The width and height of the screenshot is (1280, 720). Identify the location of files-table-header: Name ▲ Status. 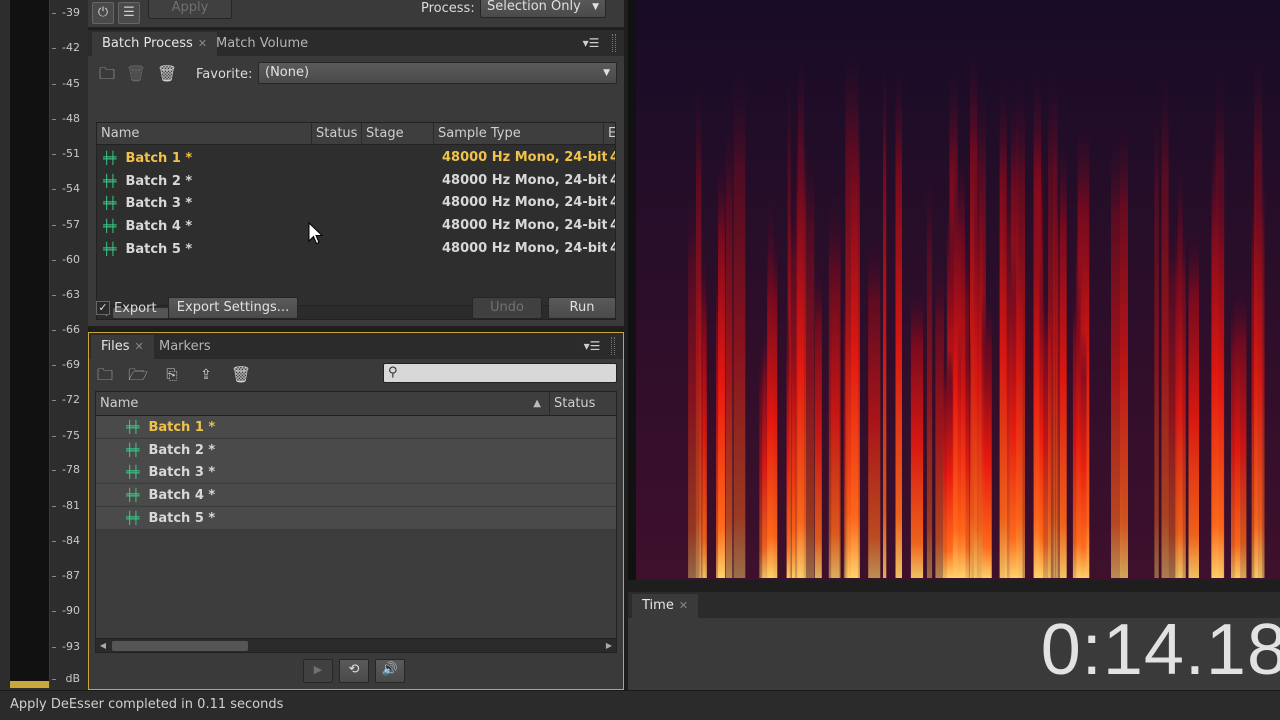
(356, 404).